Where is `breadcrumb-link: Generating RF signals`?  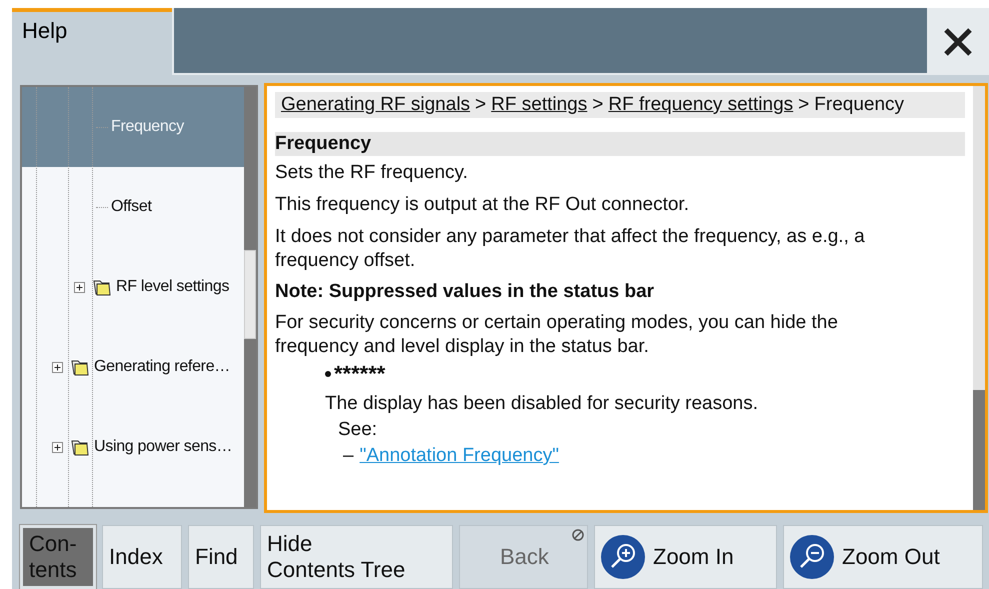 breadcrumb-link: Generating RF signals is located at coordinates (375, 104).